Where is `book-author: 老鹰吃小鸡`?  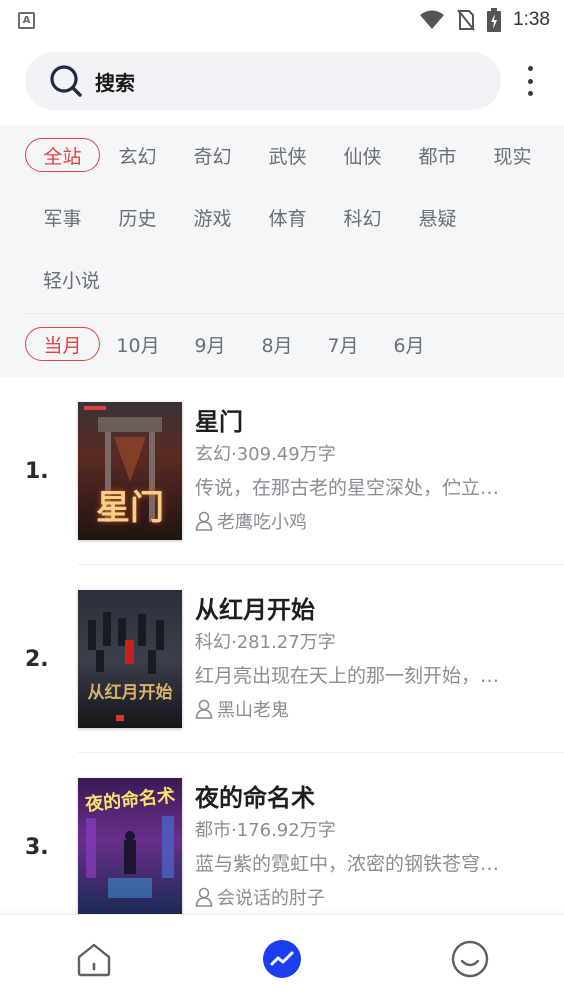 book-author: 老鹰吃小鸡 is located at coordinates (251, 521).